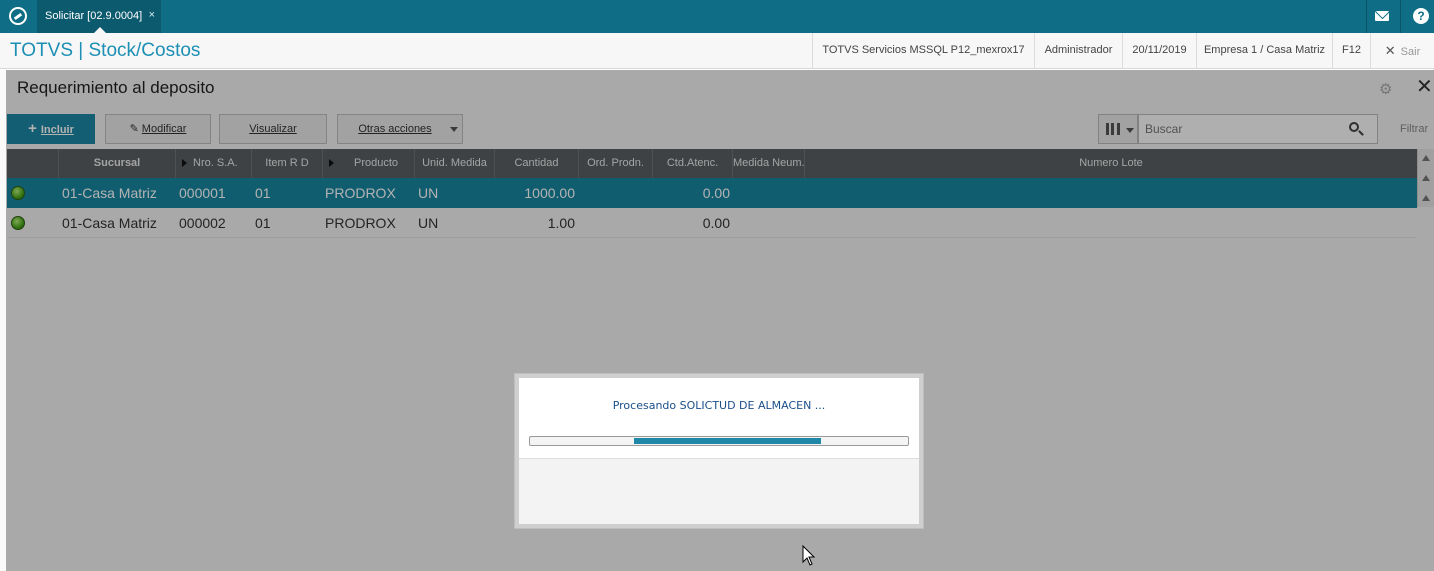 Image resolution: width=1434 pixels, height=571 pixels. What do you see at coordinates (105, 50) in the screenshot?
I see `app-title: TOTVS | Stock/Costos` at bounding box center [105, 50].